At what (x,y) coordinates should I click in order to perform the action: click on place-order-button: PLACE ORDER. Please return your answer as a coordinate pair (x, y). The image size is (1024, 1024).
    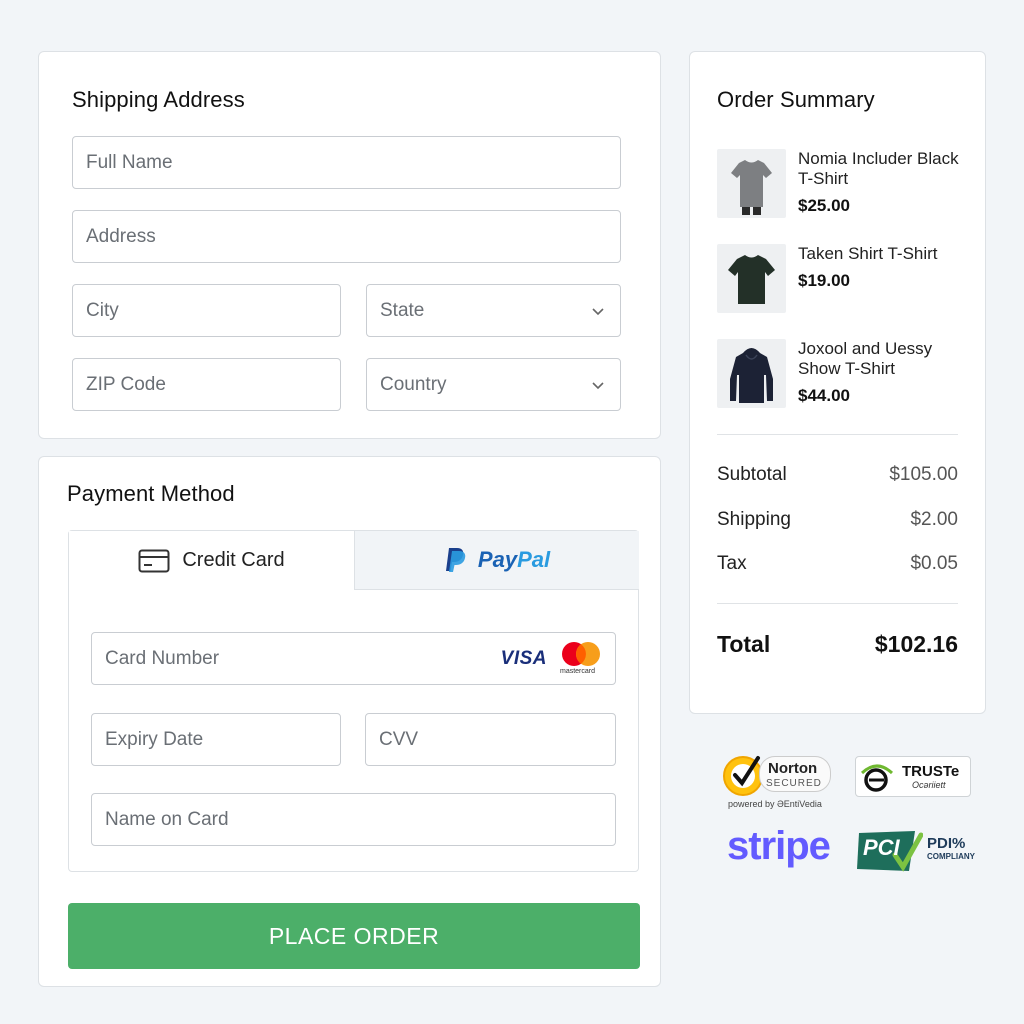
    Looking at the image, I should click on (354, 936).